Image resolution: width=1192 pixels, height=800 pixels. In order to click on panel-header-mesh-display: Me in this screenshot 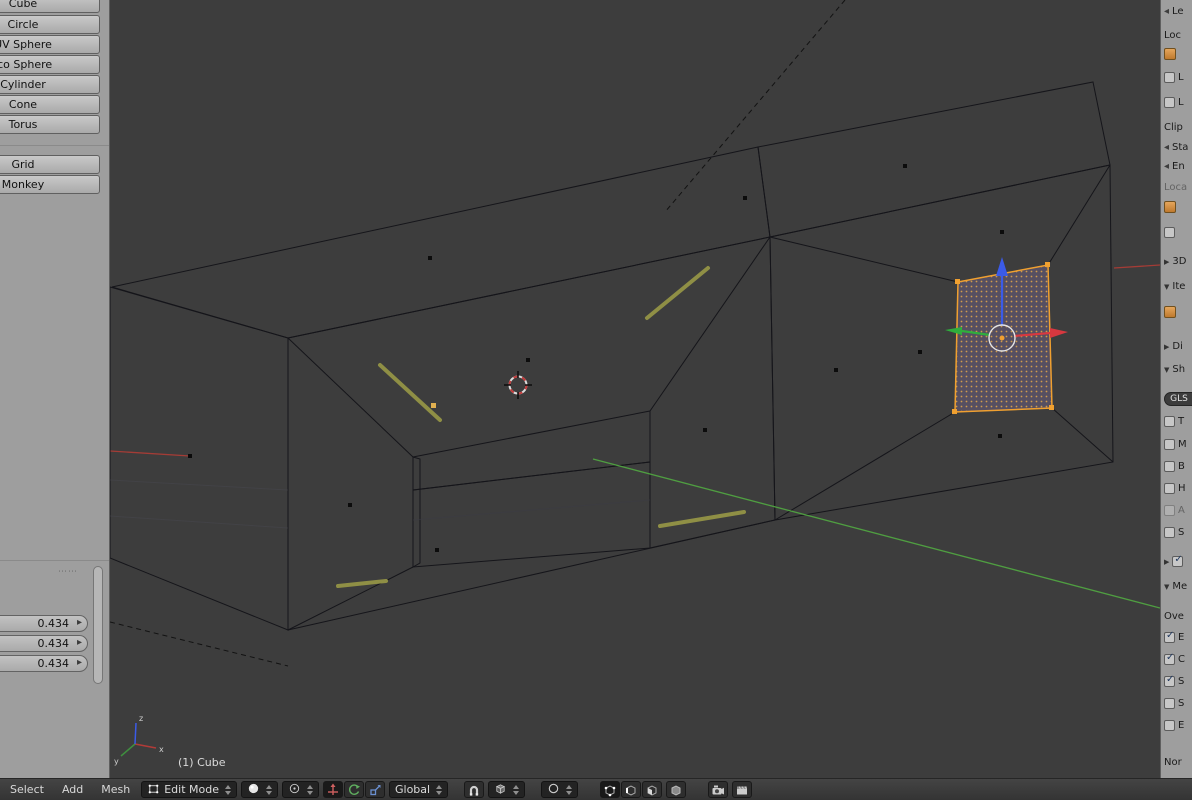, I will do `click(1175, 586)`.